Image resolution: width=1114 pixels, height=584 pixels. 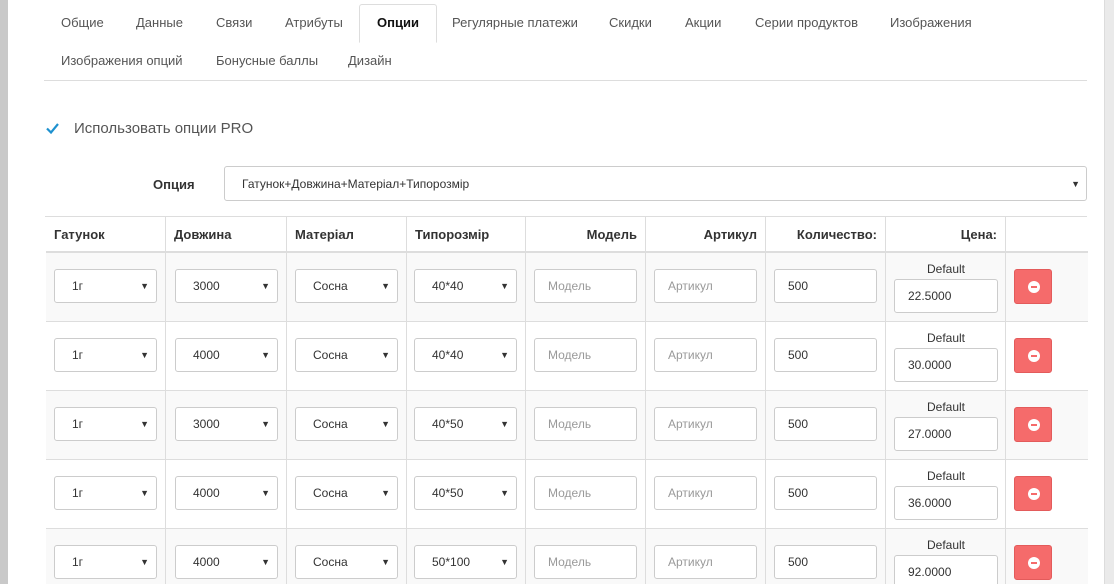 I want to click on tab-reward-points: Бонусные баллы, so click(x=267, y=61).